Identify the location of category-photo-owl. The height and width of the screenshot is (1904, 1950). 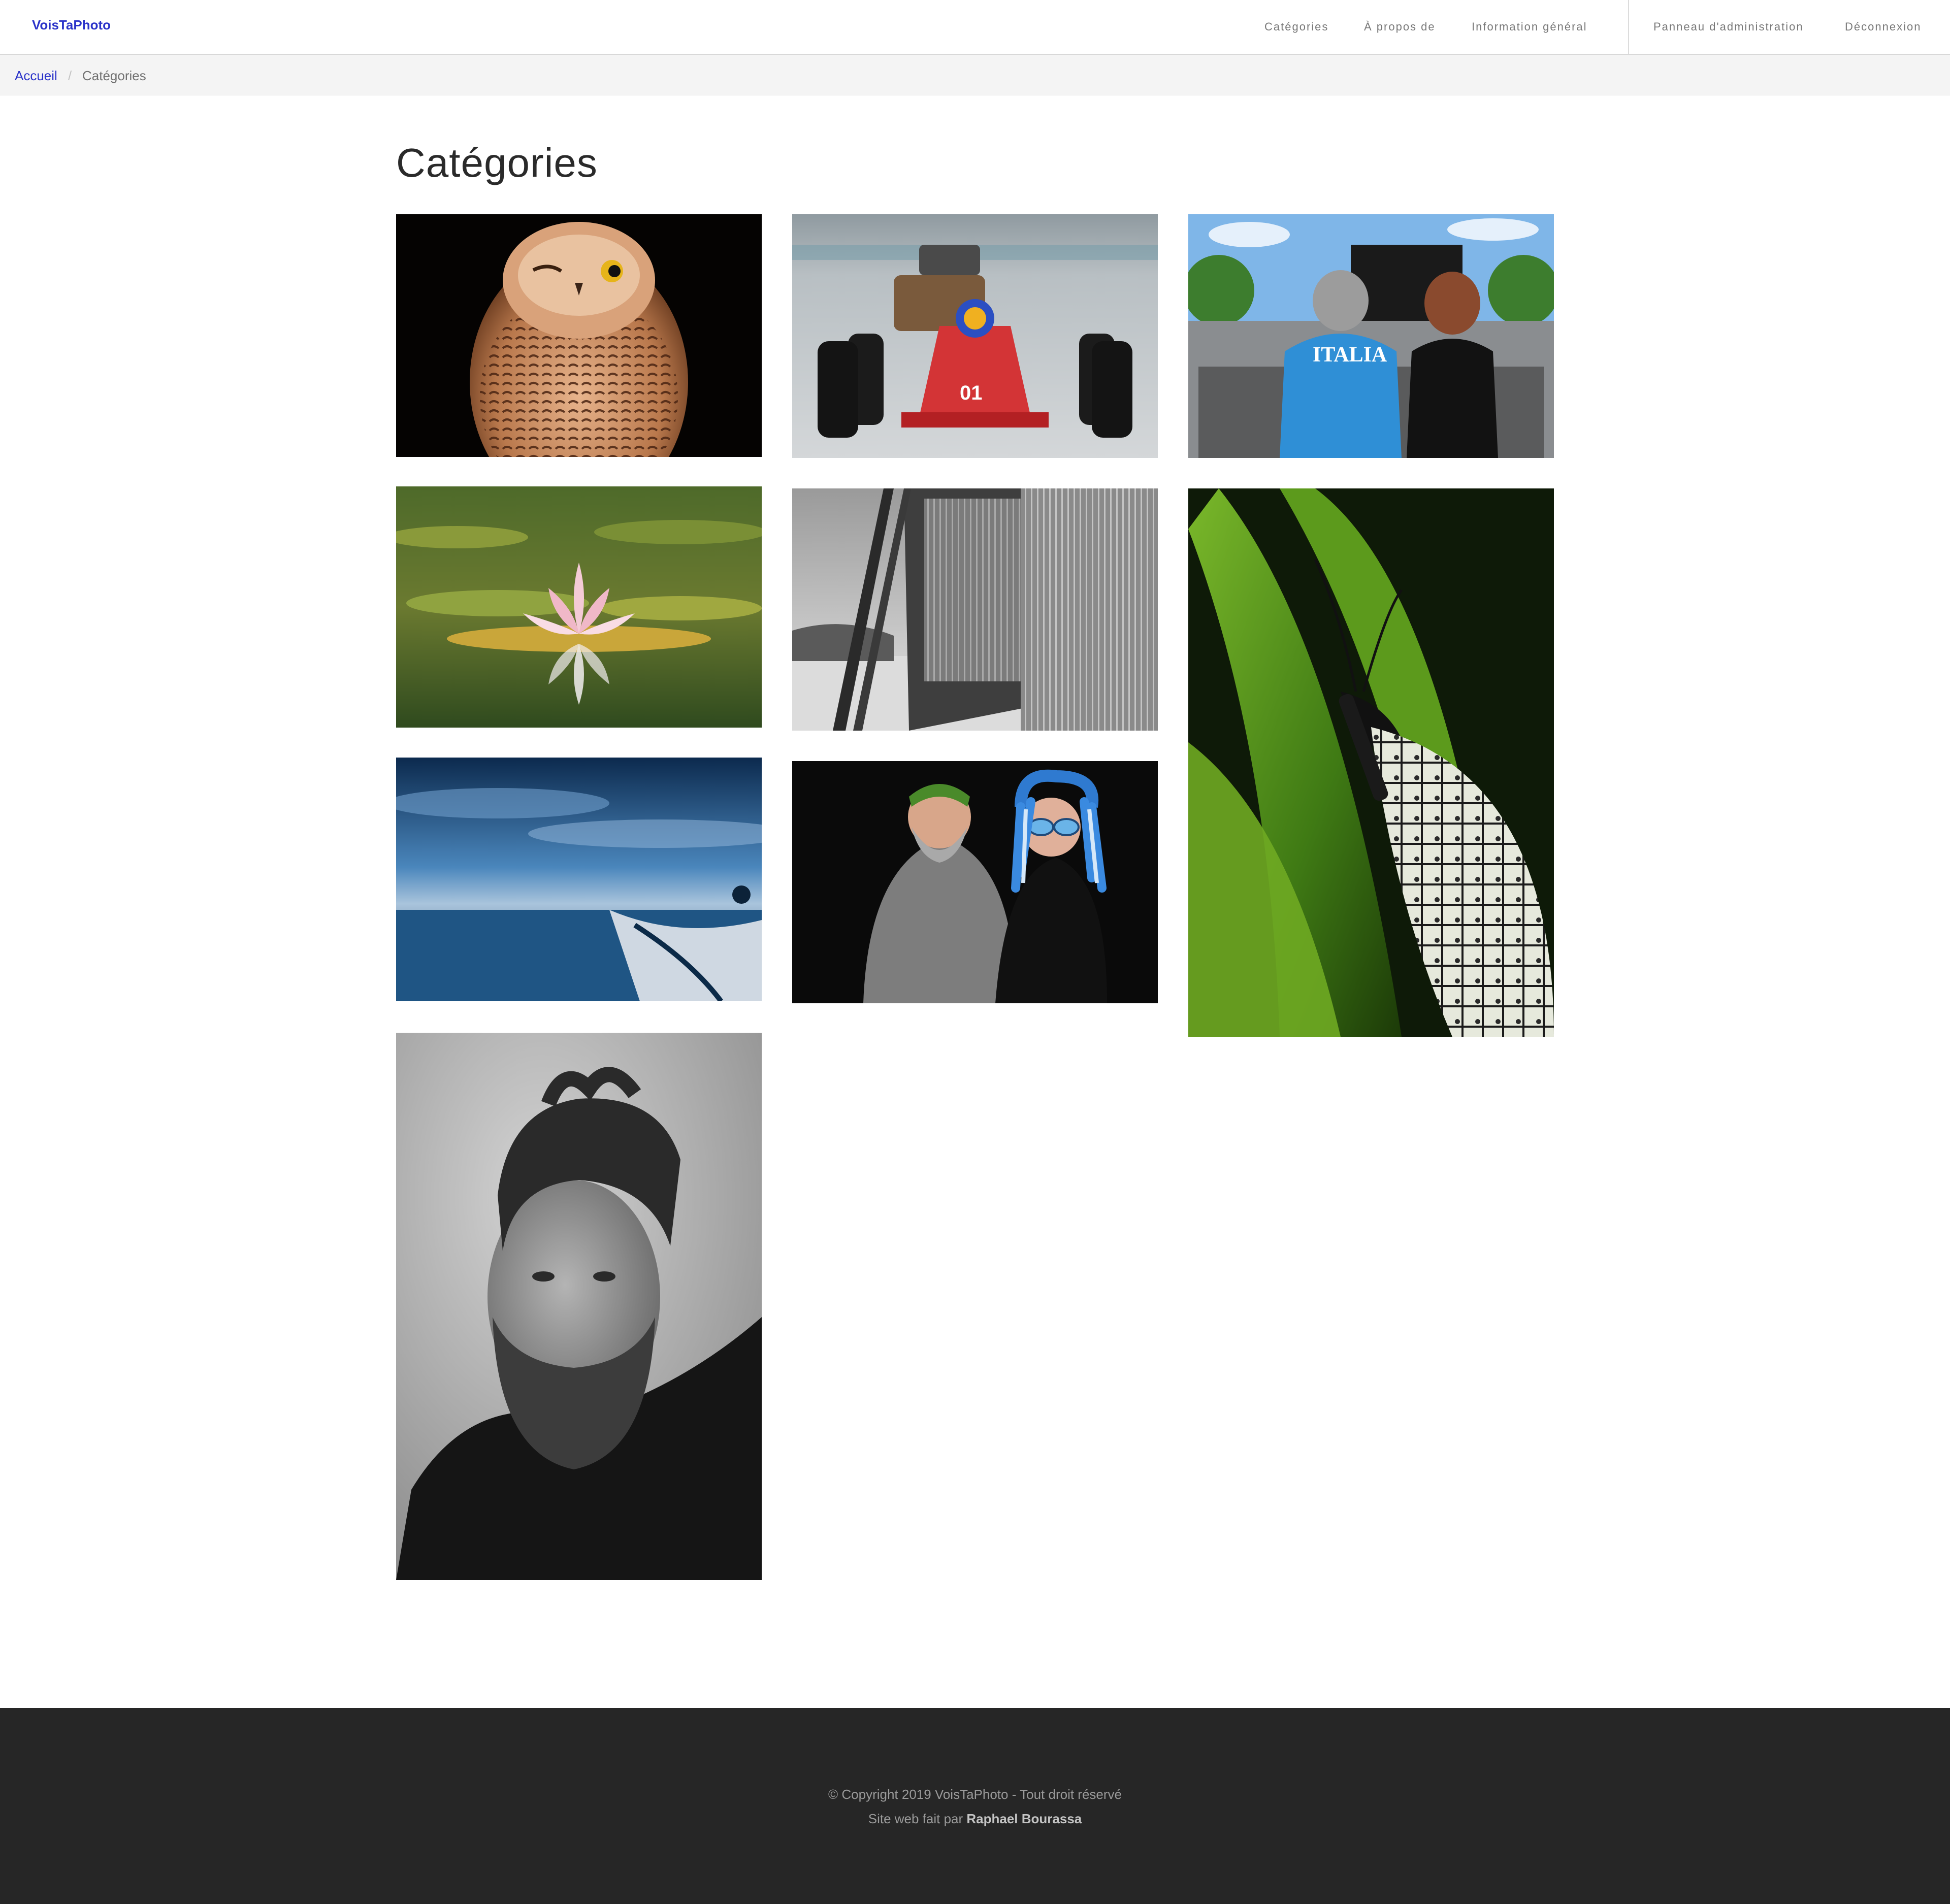
(579, 336).